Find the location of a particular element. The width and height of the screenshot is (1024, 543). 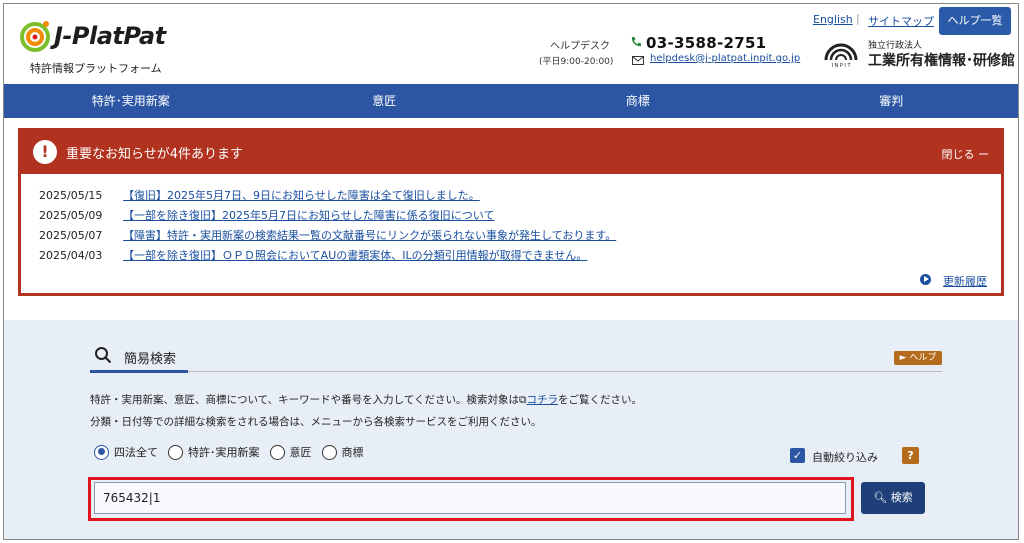

radio-design: 意匠 is located at coordinates (290, 452).